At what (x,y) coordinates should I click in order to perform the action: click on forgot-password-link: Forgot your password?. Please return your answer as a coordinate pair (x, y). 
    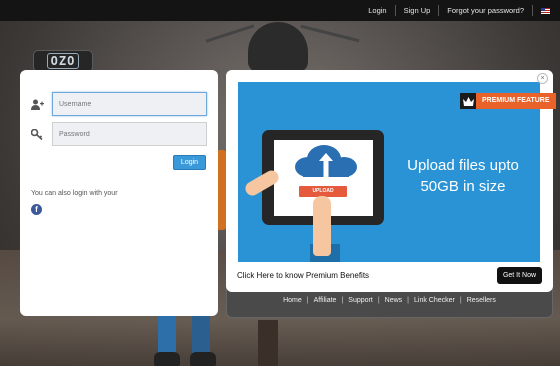
    Looking at the image, I should click on (485, 10).